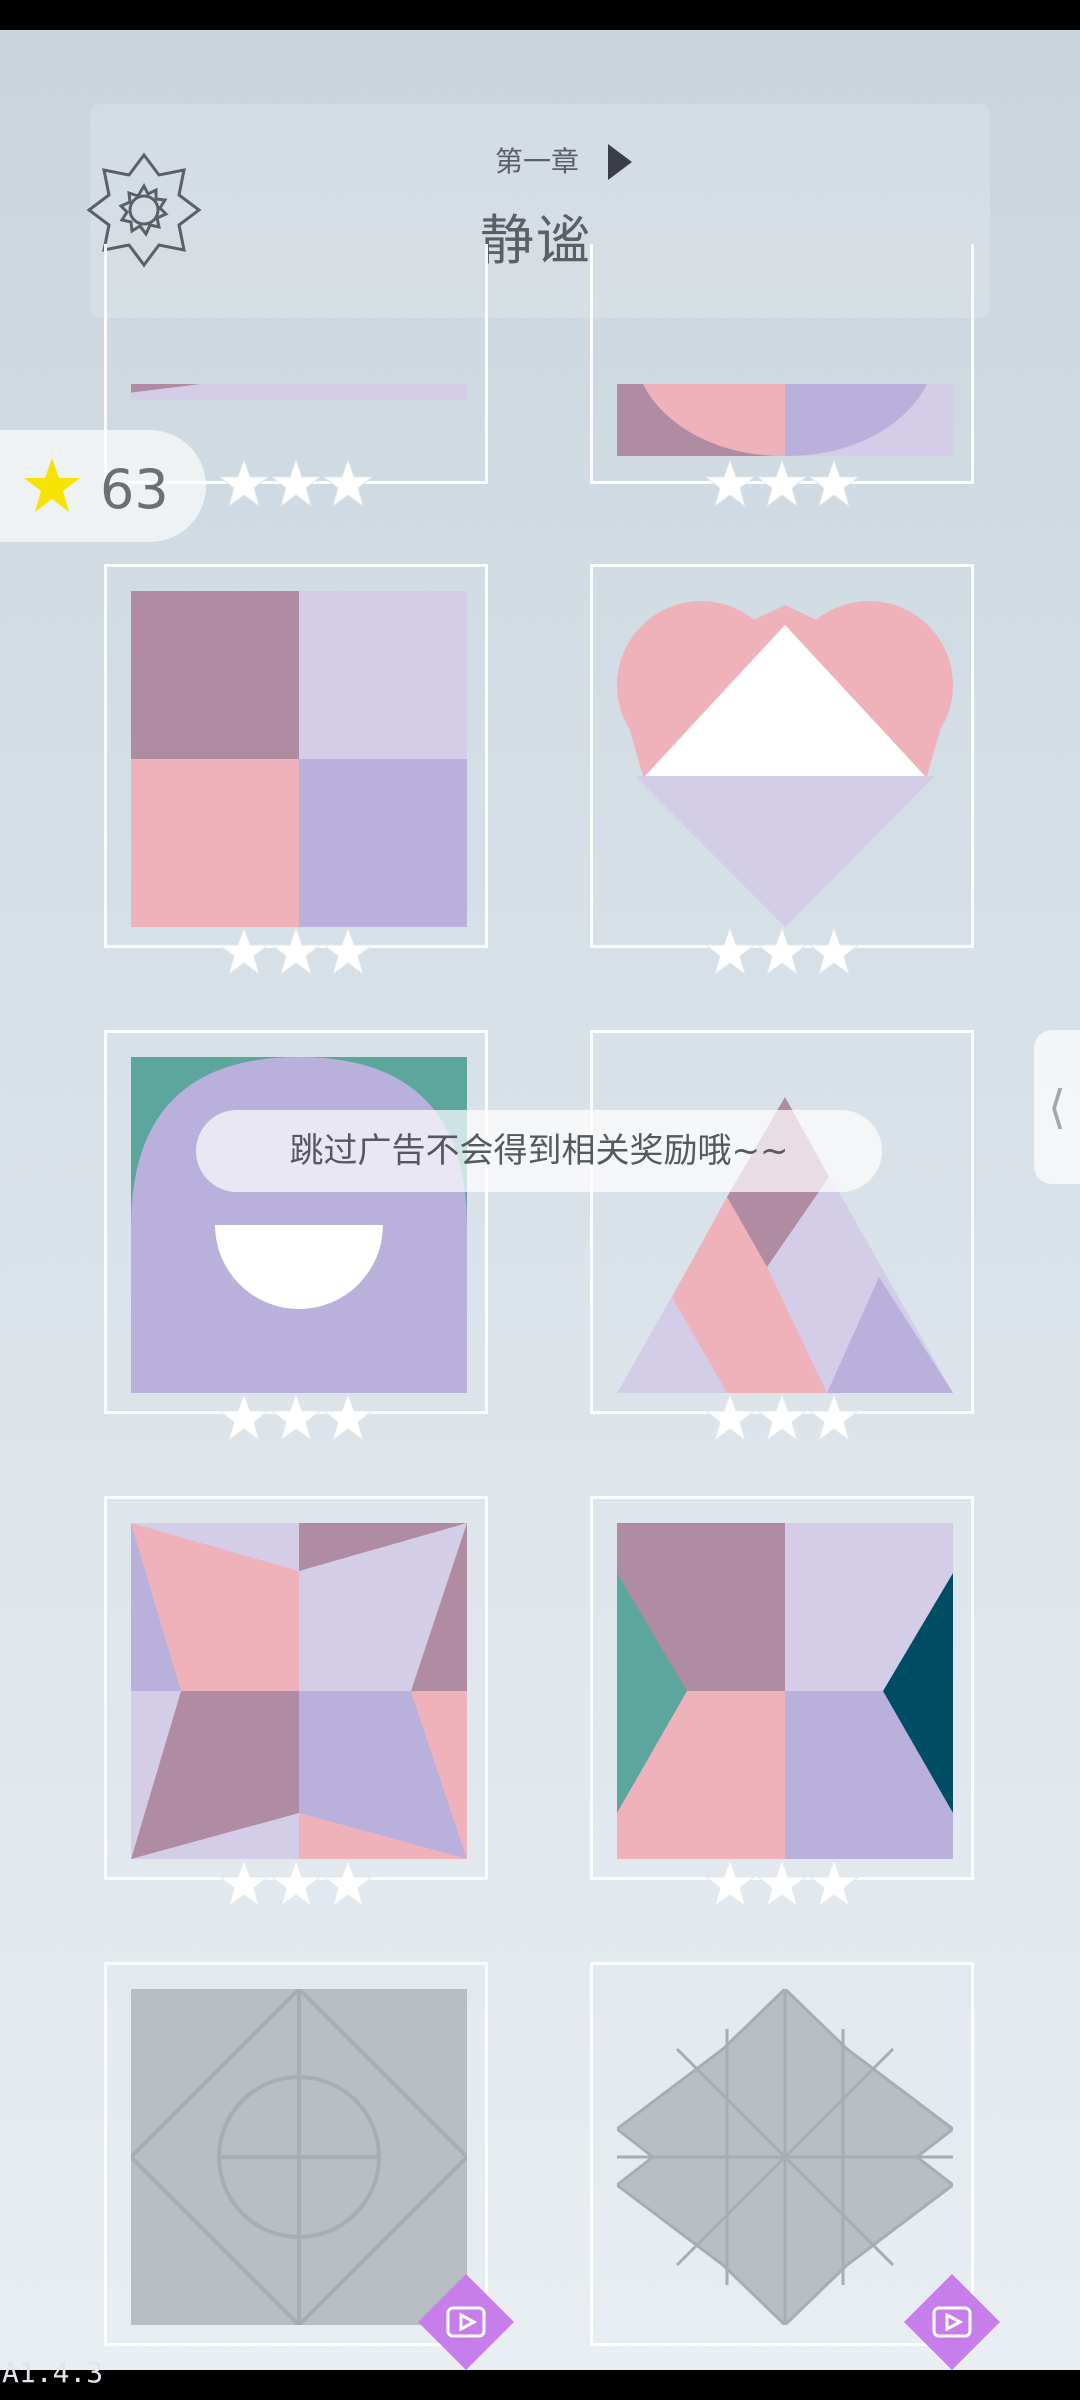 This screenshot has height=2400, width=1080. I want to click on navigation-bar, so click(540, 2385).